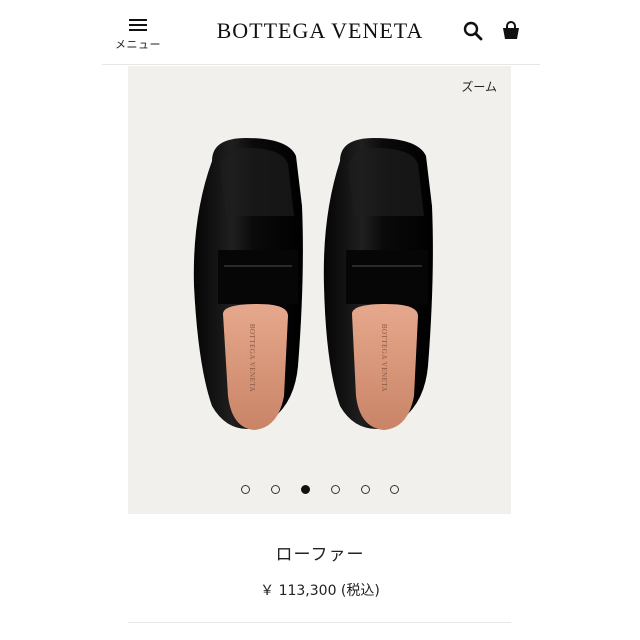 This screenshot has height=640, width=640. I want to click on product-name: ローファー, so click(320, 555).